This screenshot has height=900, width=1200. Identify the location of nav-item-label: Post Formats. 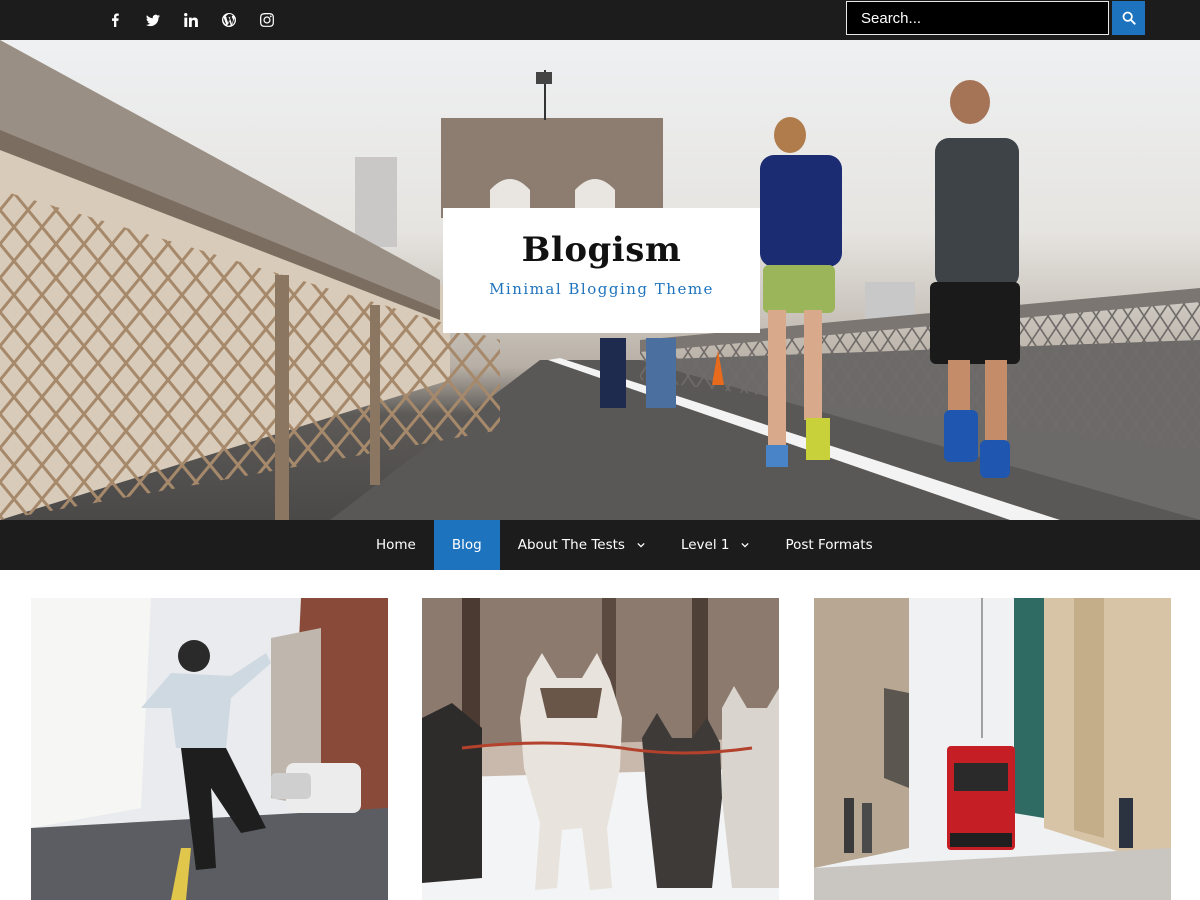
(829, 545).